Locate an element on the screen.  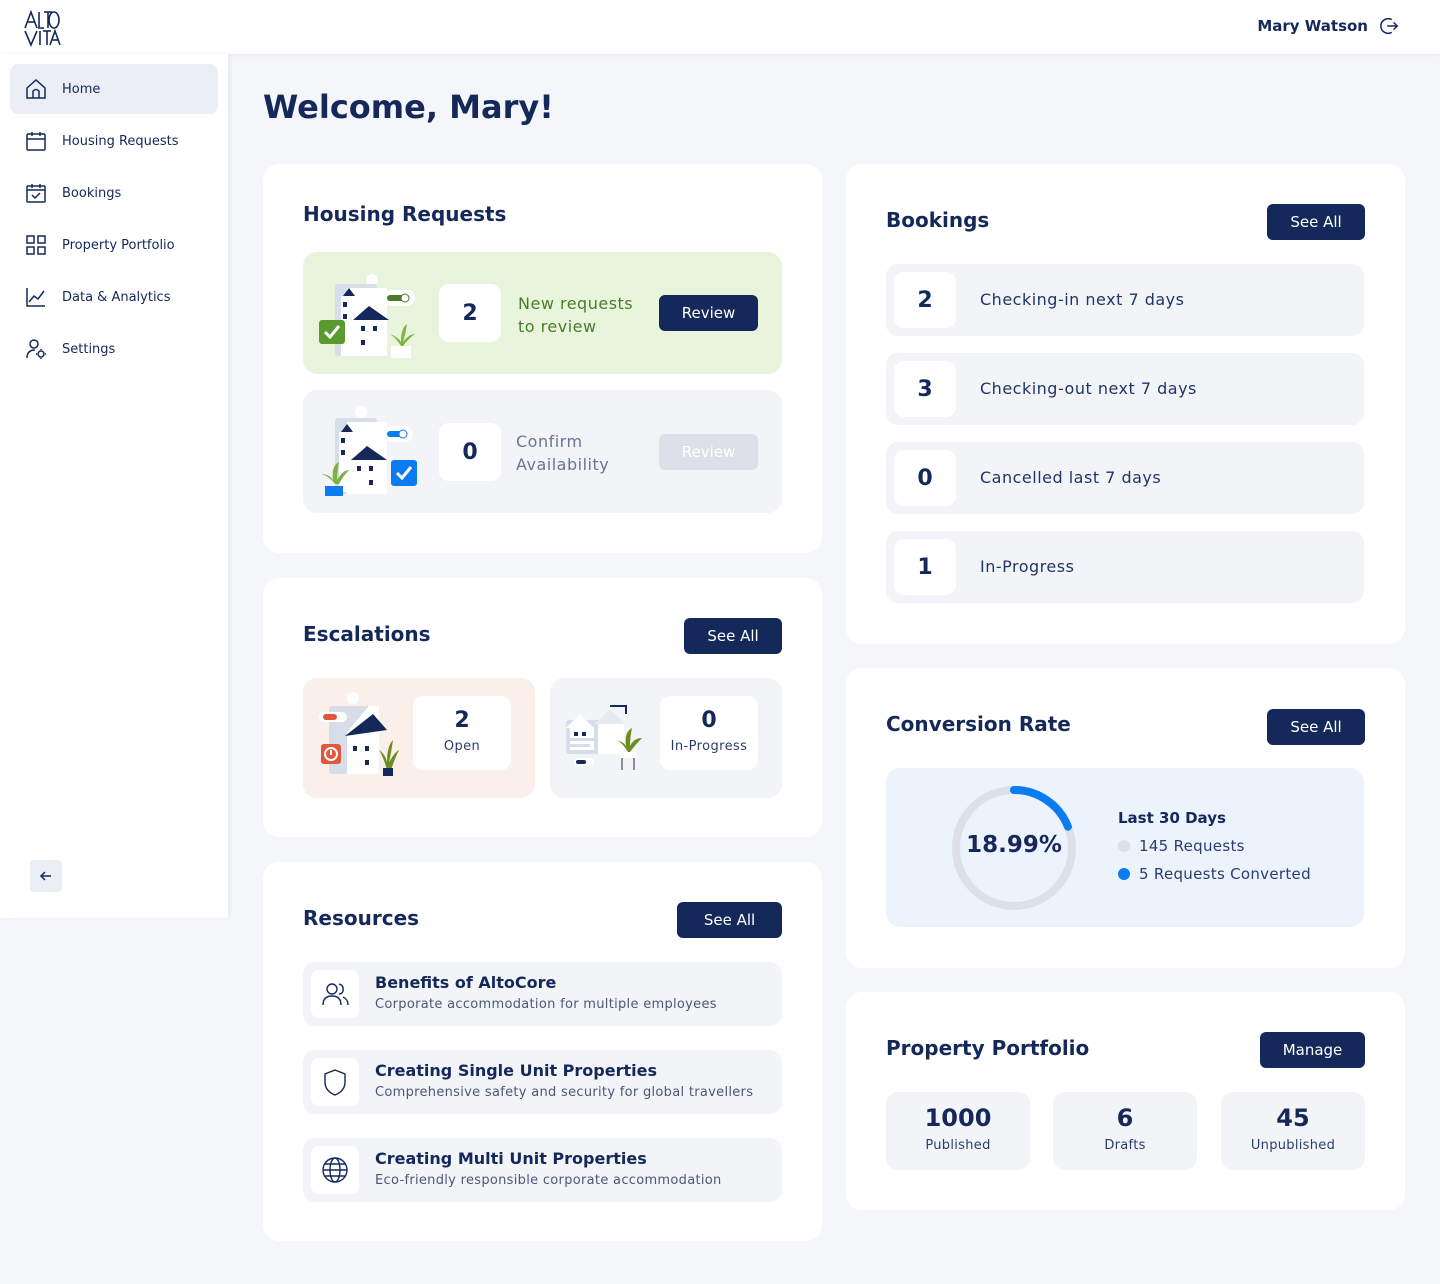
sidebar-item-property-portfolio: Property Portfolio is located at coordinates (114, 245).